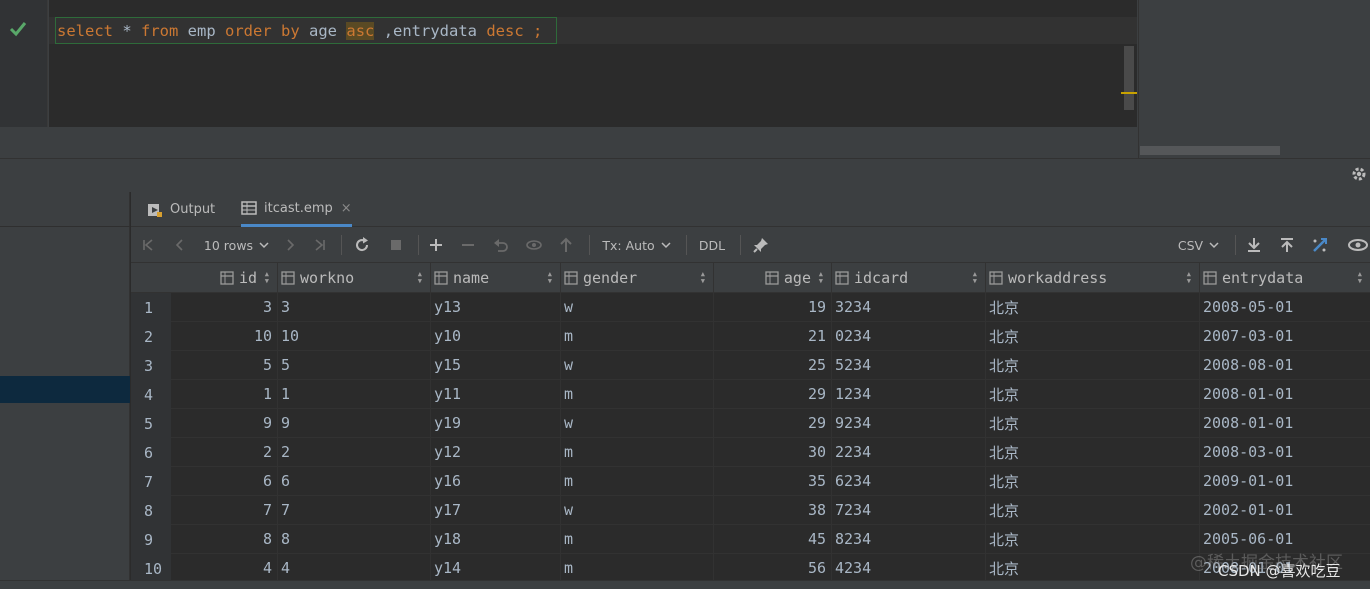 The image size is (1370, 589). Describe the element at coordinates (908, 336) in the screenshot. I see `cell-idcard: 0234` at that location.